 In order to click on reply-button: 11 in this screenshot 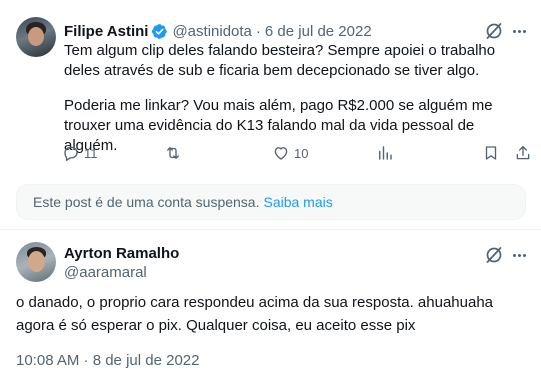, I will do `click(80, 153)`.